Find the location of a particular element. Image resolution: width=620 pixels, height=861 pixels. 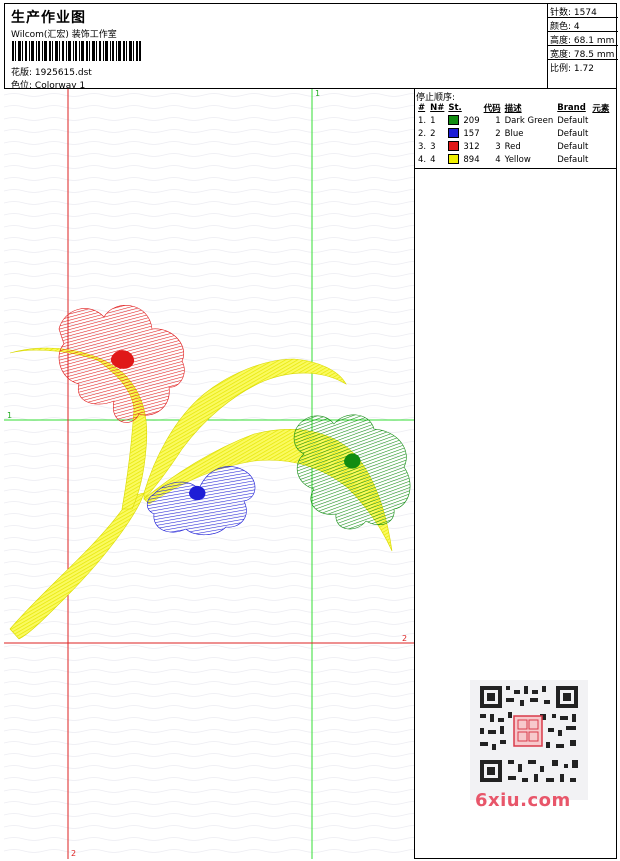

table-row: 1. 1 209 1 Dark Green Default is located at coordinates (513, 120).